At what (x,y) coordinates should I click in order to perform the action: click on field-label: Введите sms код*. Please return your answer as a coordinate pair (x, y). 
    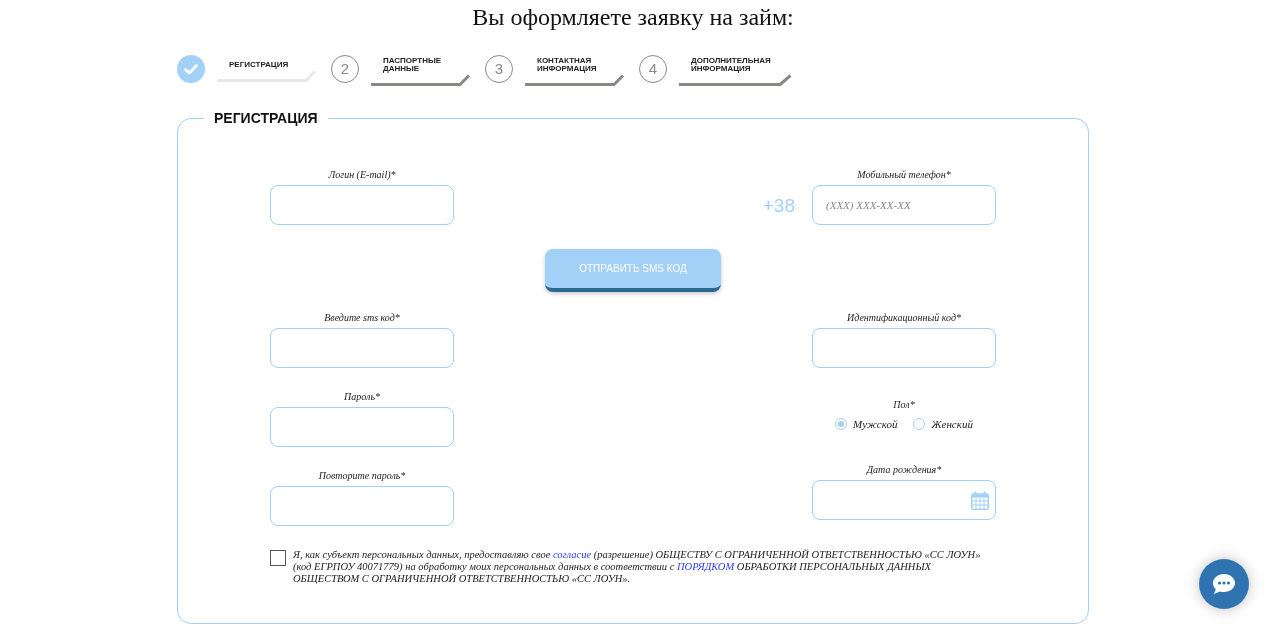
    Looking at the image, I should click on (362, 318).